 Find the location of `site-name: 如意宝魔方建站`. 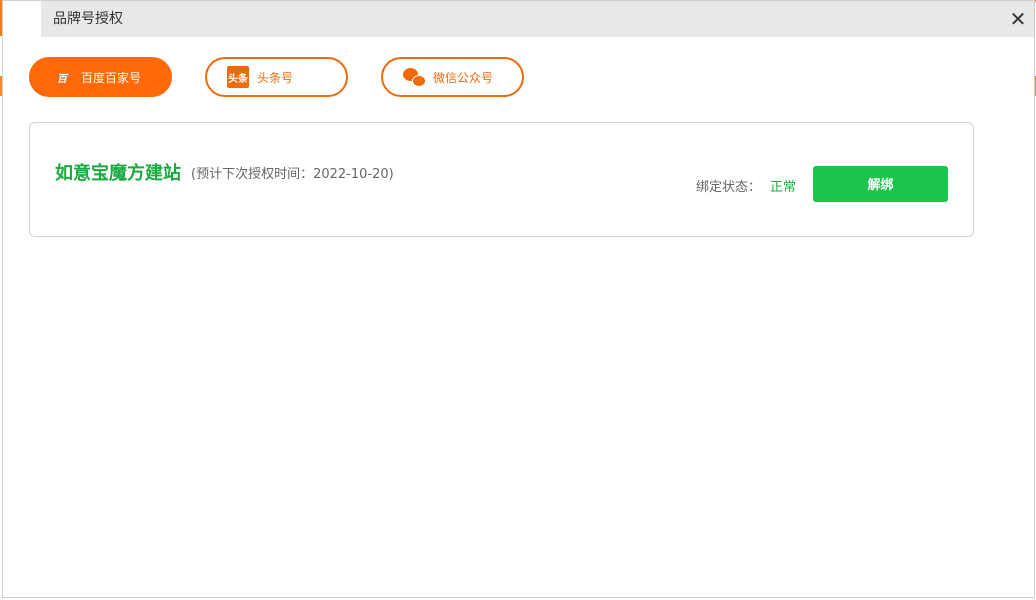

site-name: 如意宝魔方建站 is located at coordinates (118, 173).